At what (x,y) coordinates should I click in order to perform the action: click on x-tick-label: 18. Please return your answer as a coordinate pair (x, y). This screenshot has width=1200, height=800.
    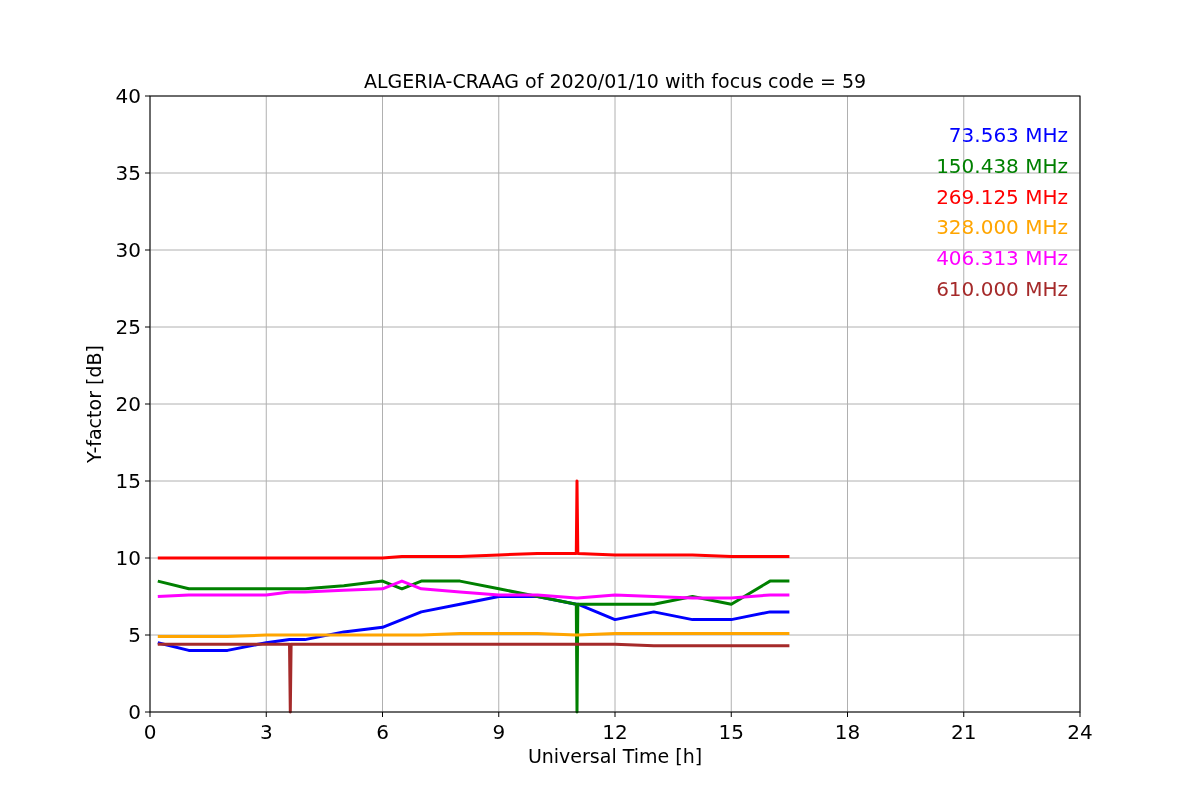
    Looking at the image, I should click on (847, 732).